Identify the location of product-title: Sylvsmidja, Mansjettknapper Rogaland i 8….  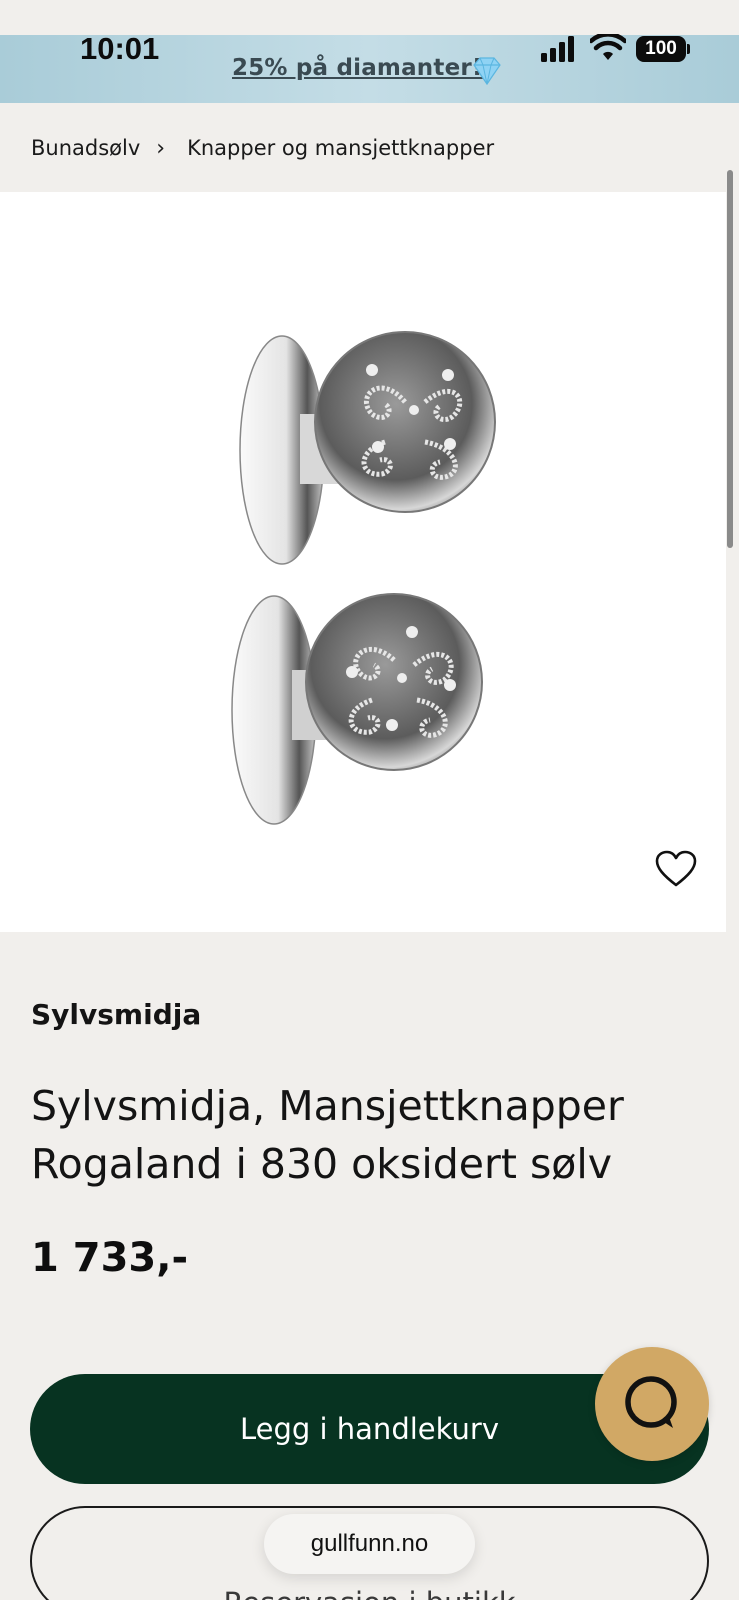
(327, 1135).